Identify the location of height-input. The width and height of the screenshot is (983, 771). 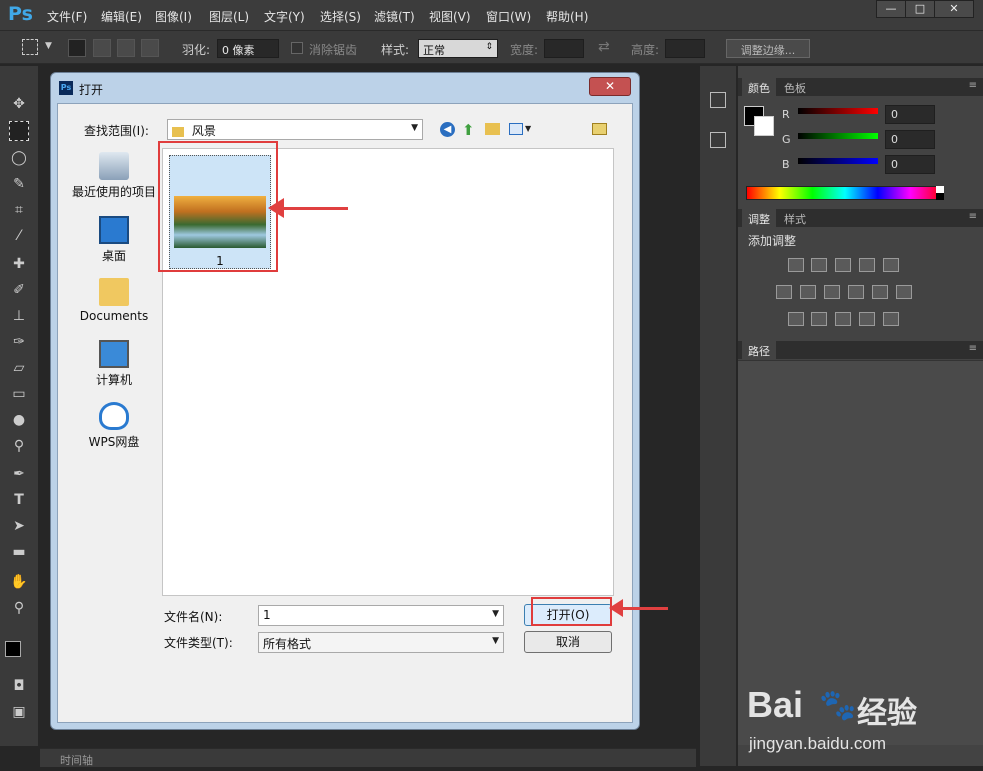
(685, 48).